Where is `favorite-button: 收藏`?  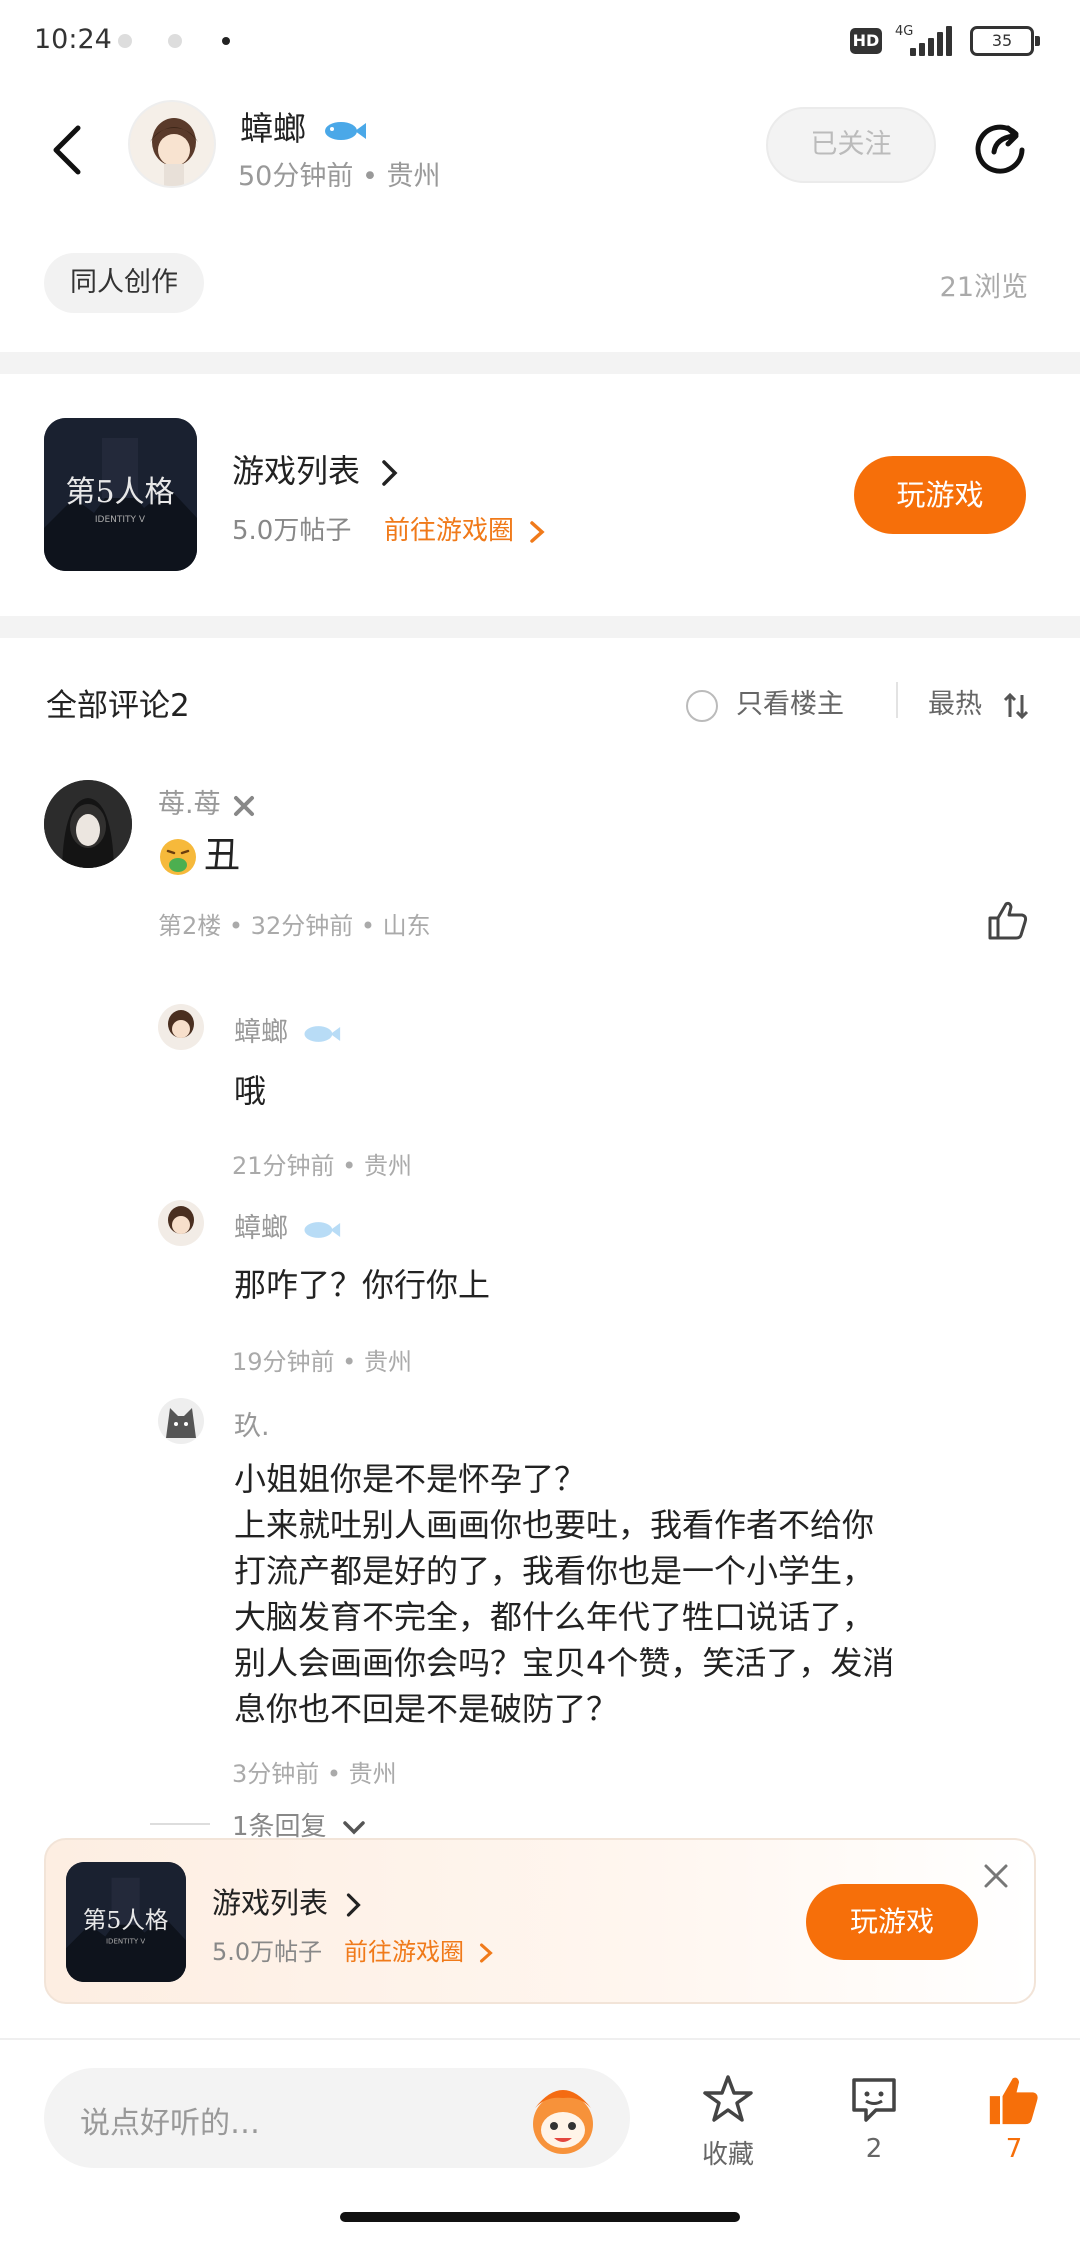
favorite-button: 收藏 is located at coordinates (728, 2121).